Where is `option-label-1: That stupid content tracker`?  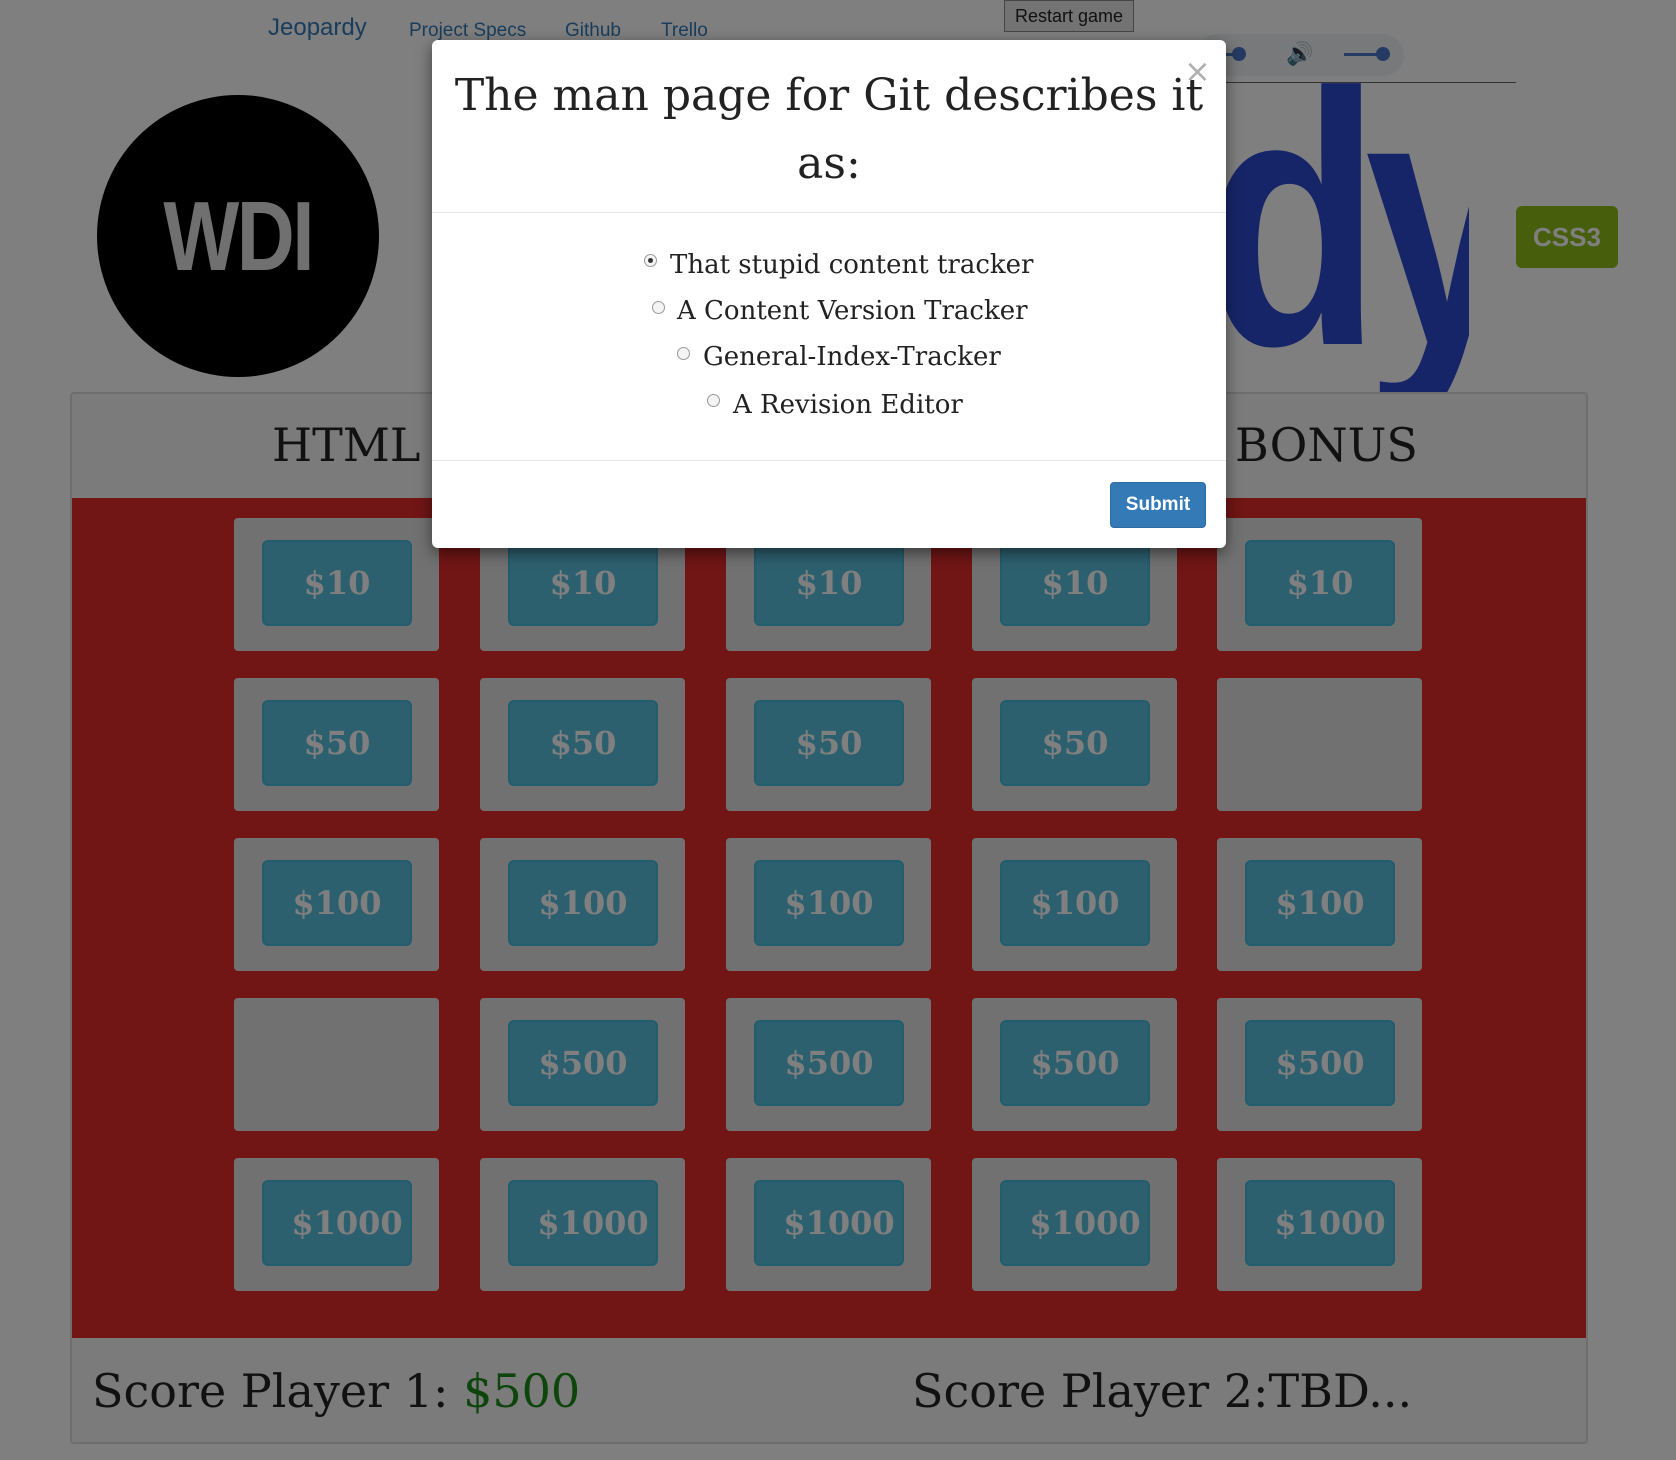 option-label-1: That stupid content tracker is located at coordinates (851, 265).